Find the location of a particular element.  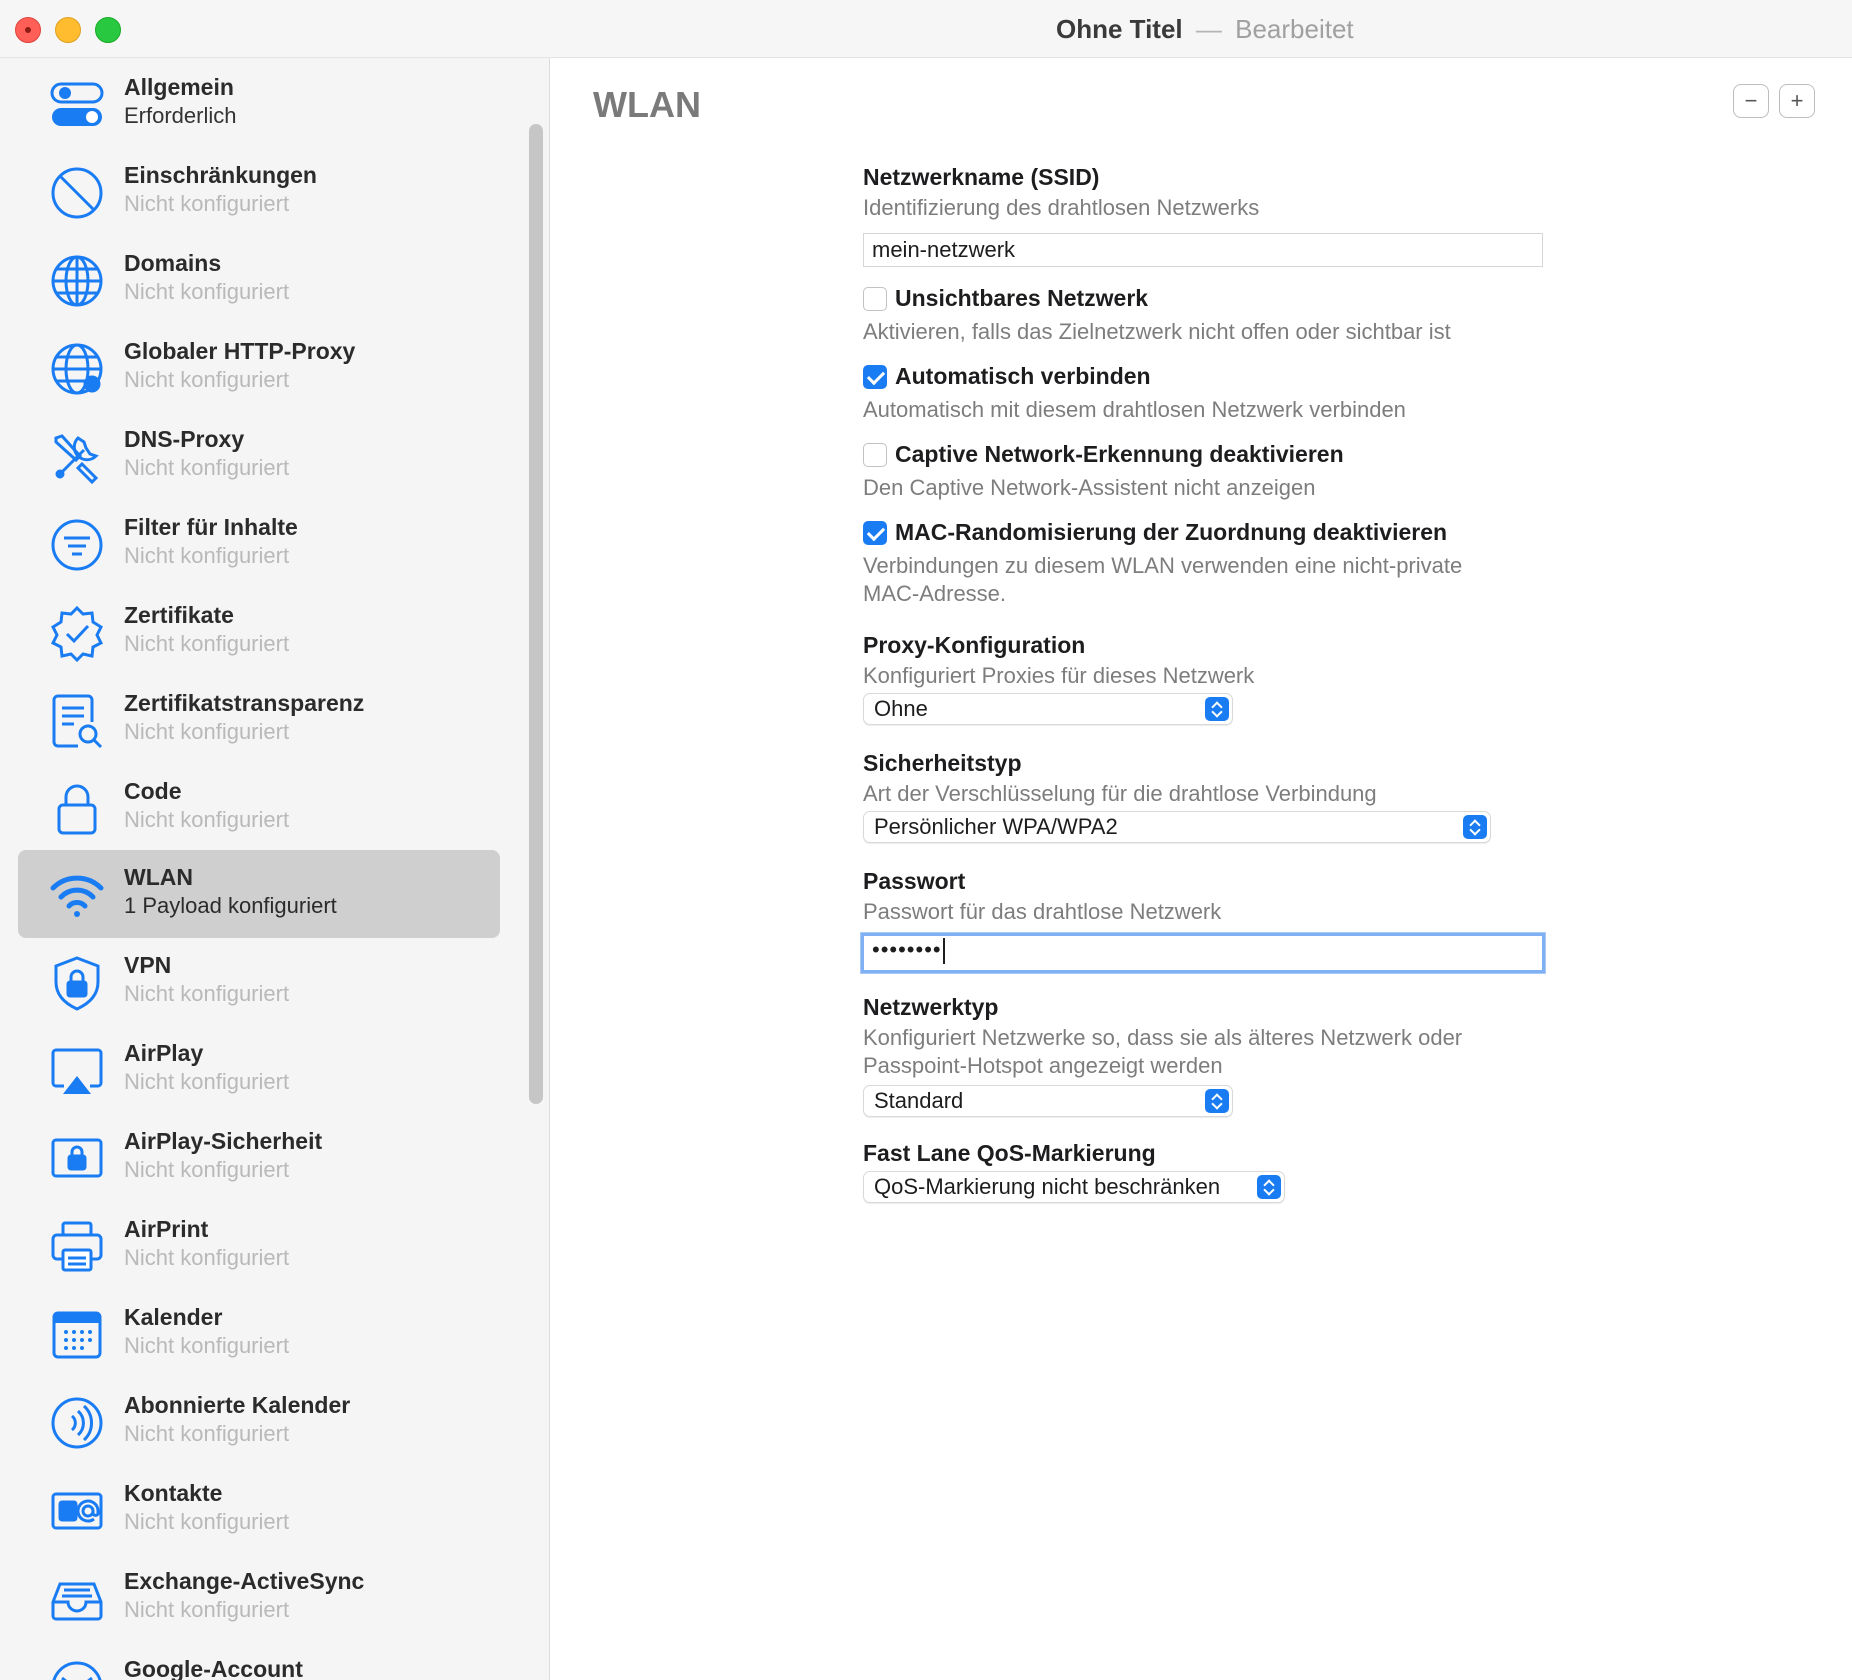

sidebar-item-label: Kontakte is located at coordinates (173, 1493).